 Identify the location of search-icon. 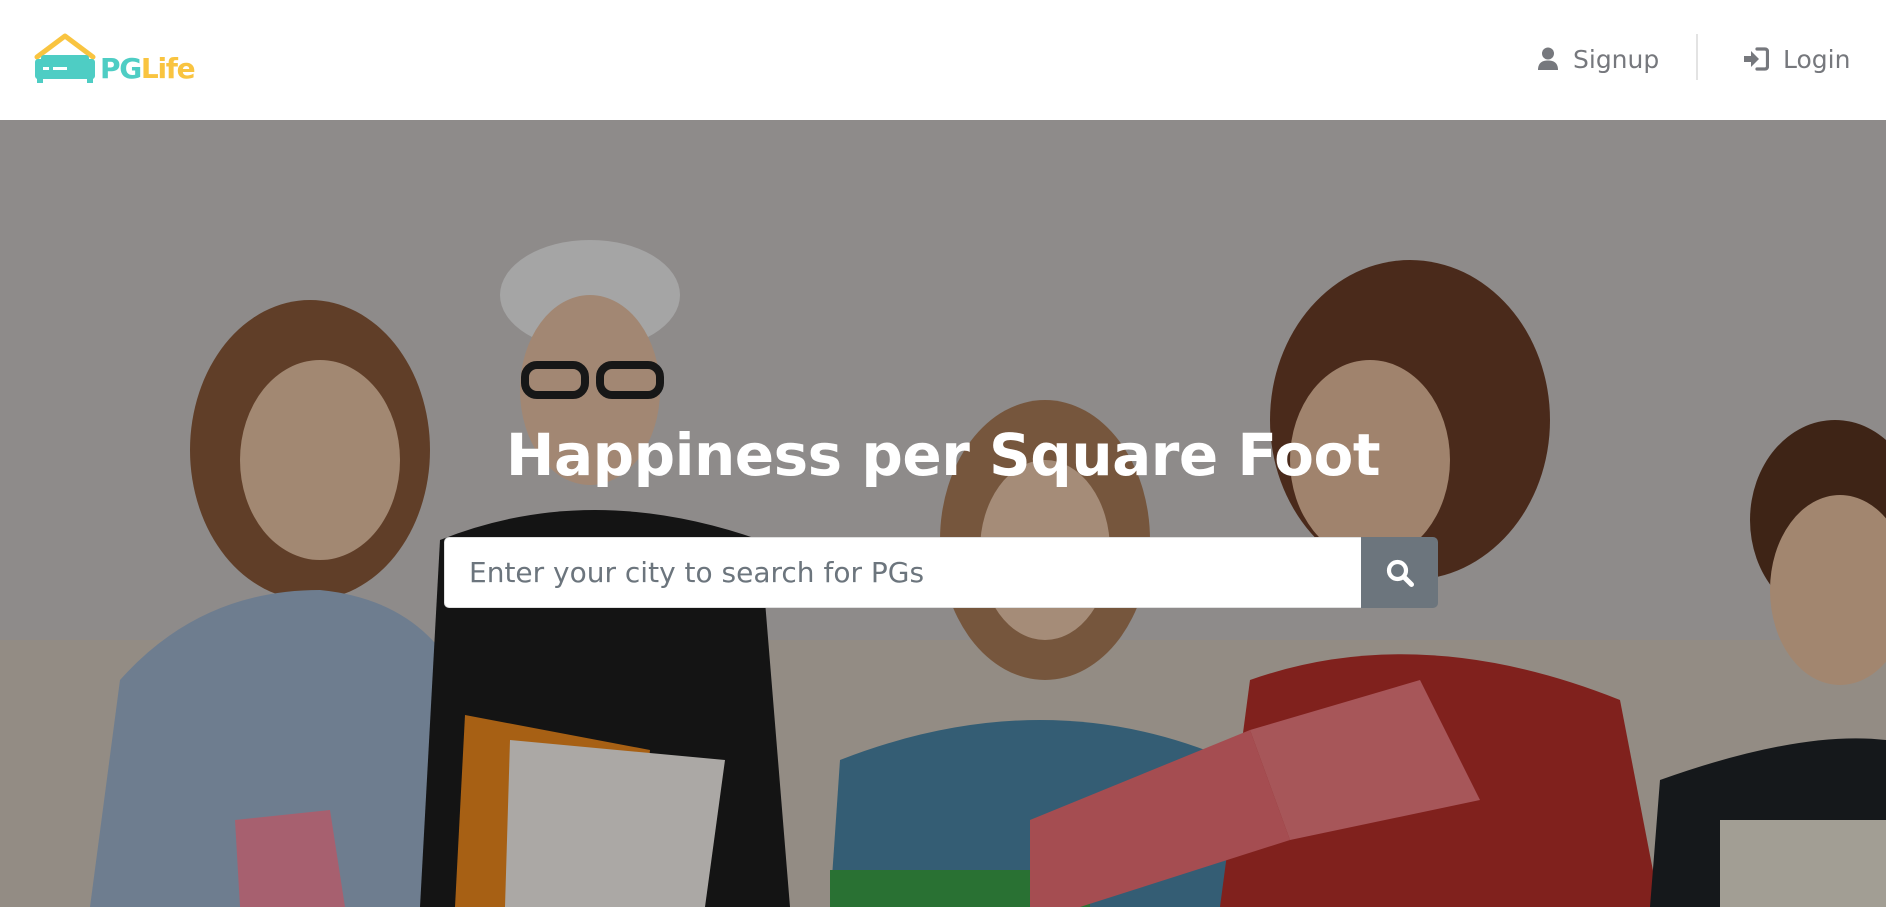
(1400, 573).